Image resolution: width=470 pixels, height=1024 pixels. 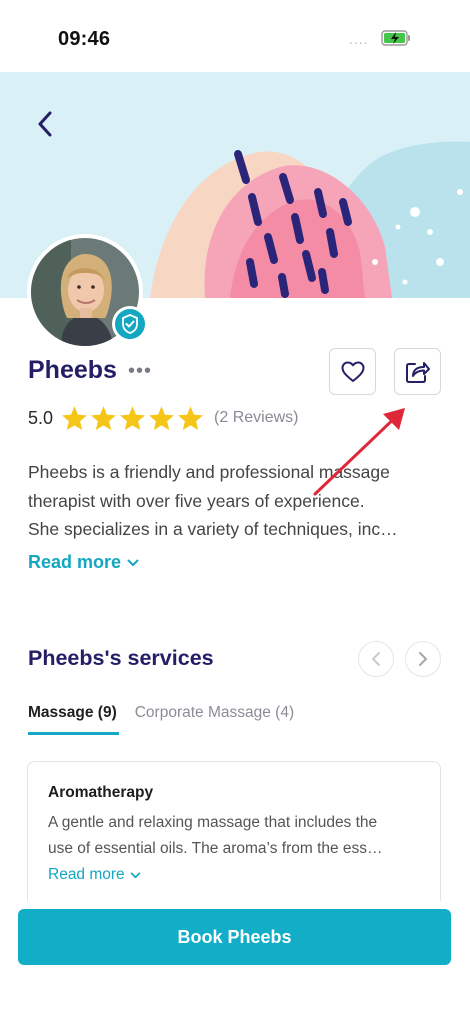 I want to click on more-options-button: •••, so click(x=140, y=371).